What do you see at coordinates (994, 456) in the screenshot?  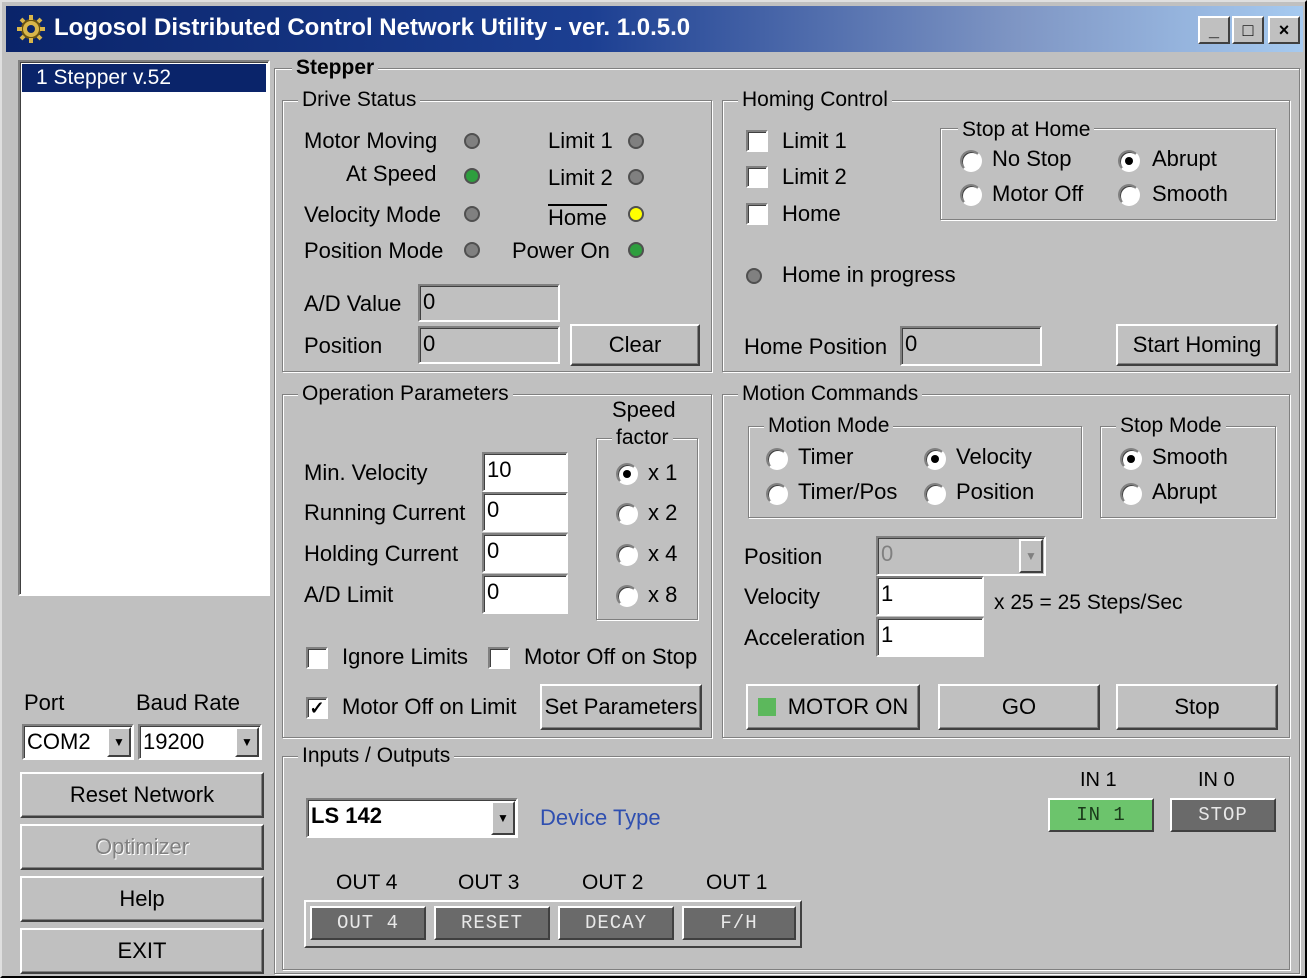 I see `velocity-mode-option-label: Velocity` at bounding box center [994, 456].